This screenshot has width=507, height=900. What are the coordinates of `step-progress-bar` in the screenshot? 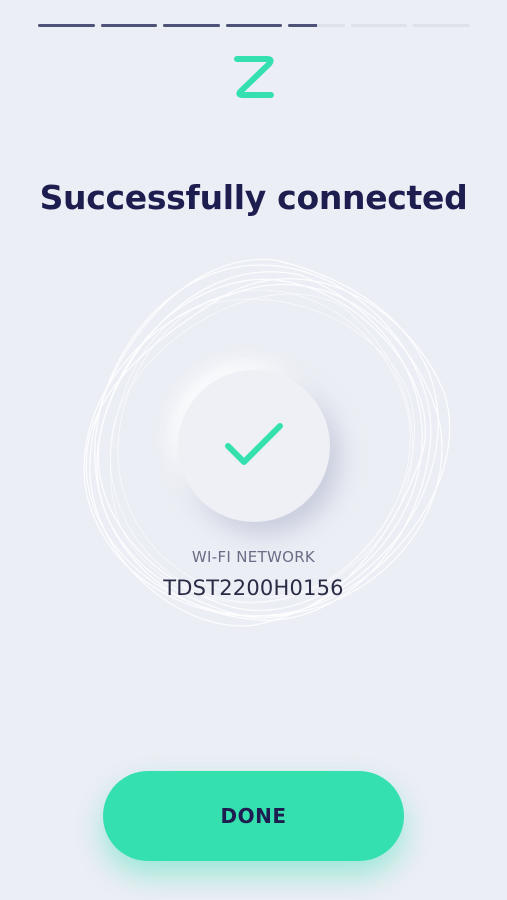 It's located at (254, 26).